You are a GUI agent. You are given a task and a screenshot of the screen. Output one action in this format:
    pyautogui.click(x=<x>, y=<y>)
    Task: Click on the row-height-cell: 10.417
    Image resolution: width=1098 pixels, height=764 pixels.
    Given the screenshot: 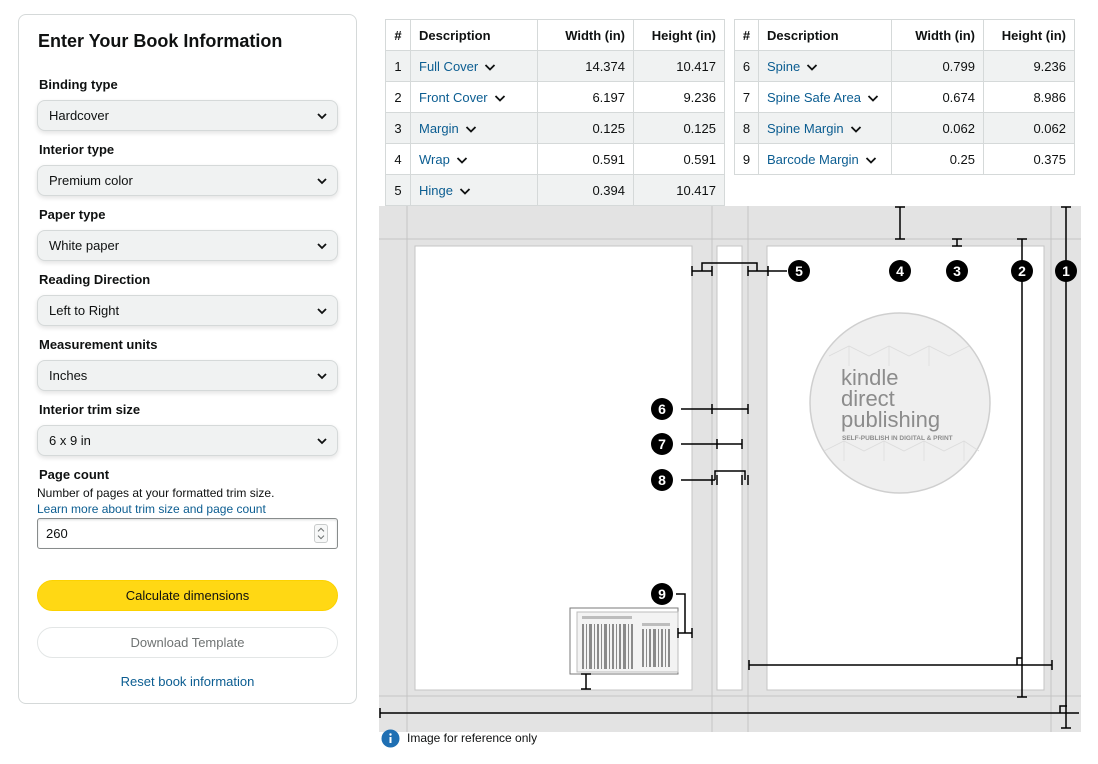 What is the action you would take?
    pyautogui.click(x=679, y=66)
    